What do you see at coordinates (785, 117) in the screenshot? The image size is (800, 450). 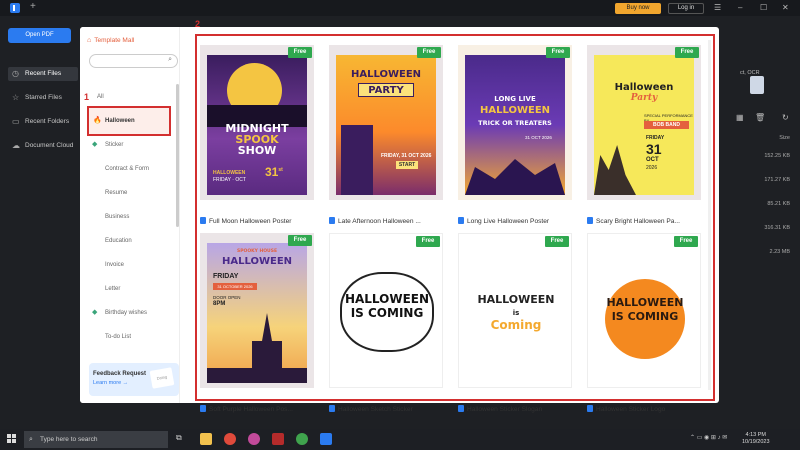 I see `refresh-icon: ↻` at bounding box center [785, 117].